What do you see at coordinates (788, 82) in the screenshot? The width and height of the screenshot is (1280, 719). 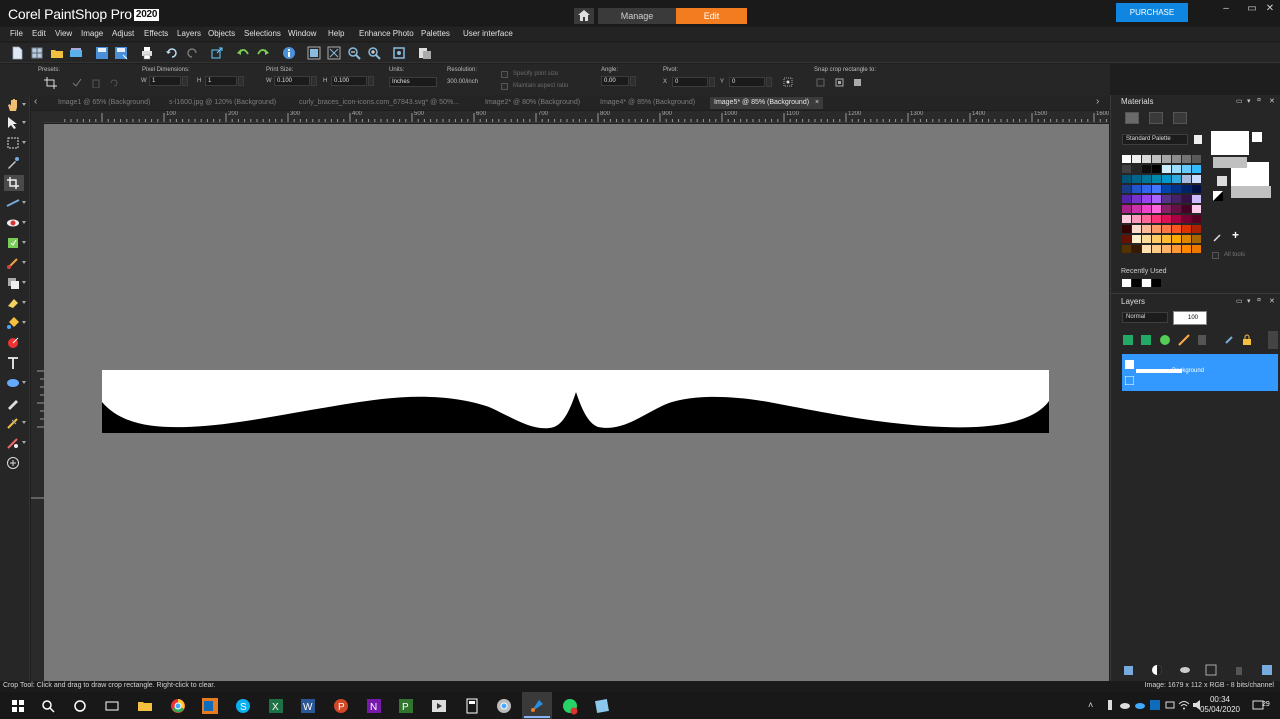 I see `pivot-center-icon` at bounding box center [788, 82].